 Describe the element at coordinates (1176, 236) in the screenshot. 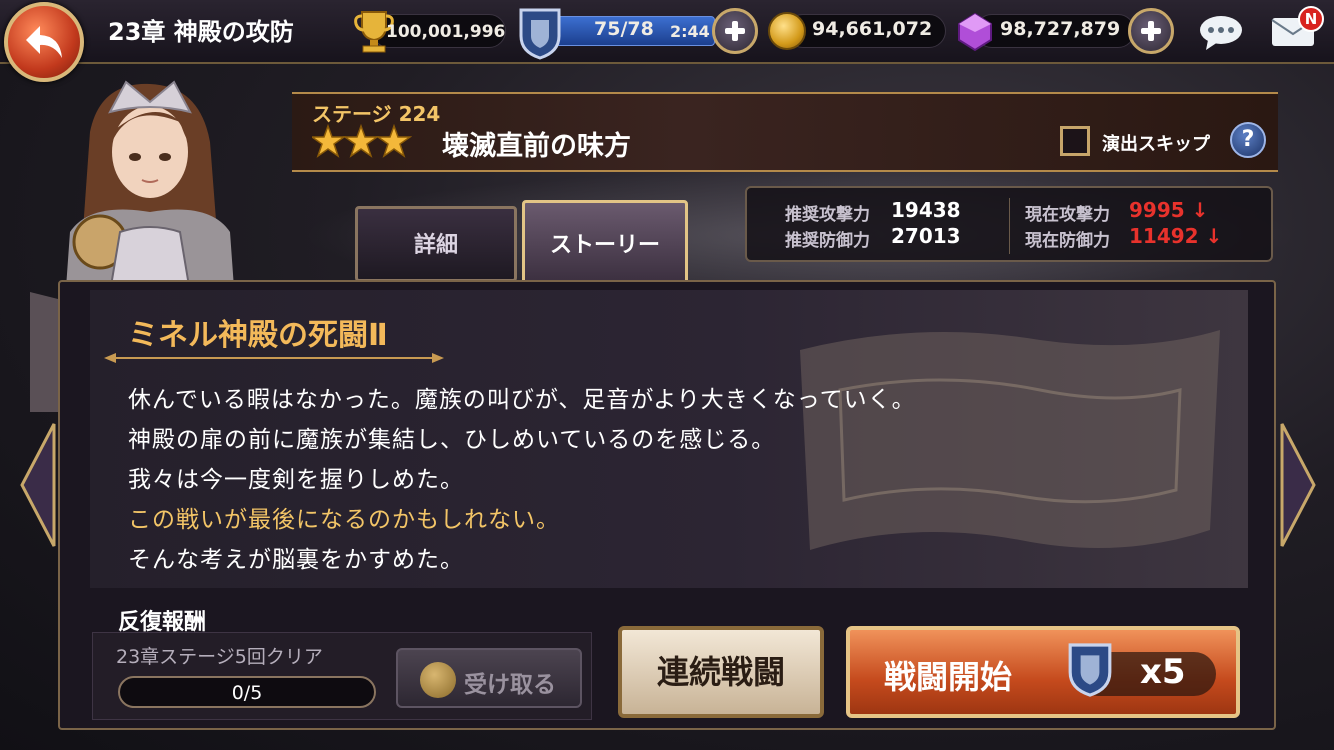

I see `current-defense-value: 11492 ↓` at that location.